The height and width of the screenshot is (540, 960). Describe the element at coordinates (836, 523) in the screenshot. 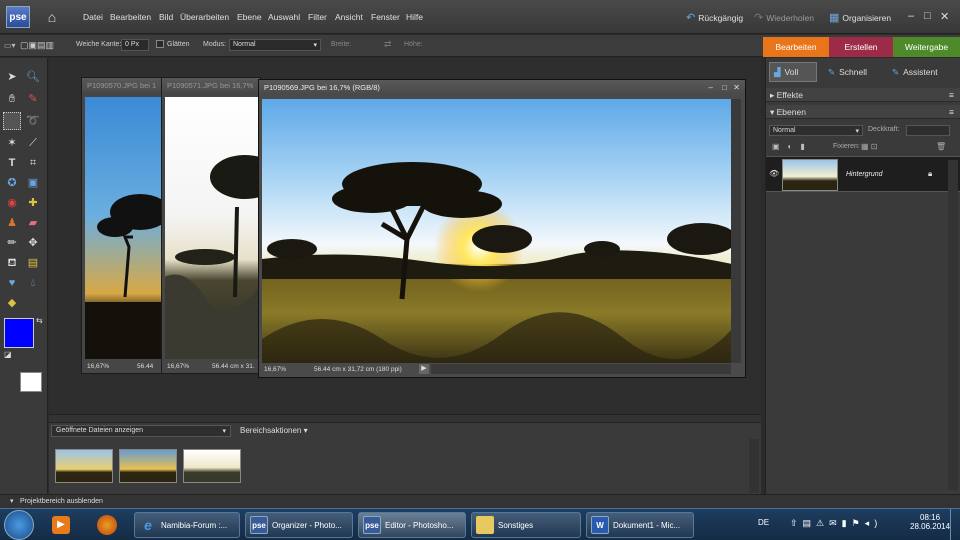

I see `tray-icons: ⇧▤⚠✉▮⚑◂)` at that location.